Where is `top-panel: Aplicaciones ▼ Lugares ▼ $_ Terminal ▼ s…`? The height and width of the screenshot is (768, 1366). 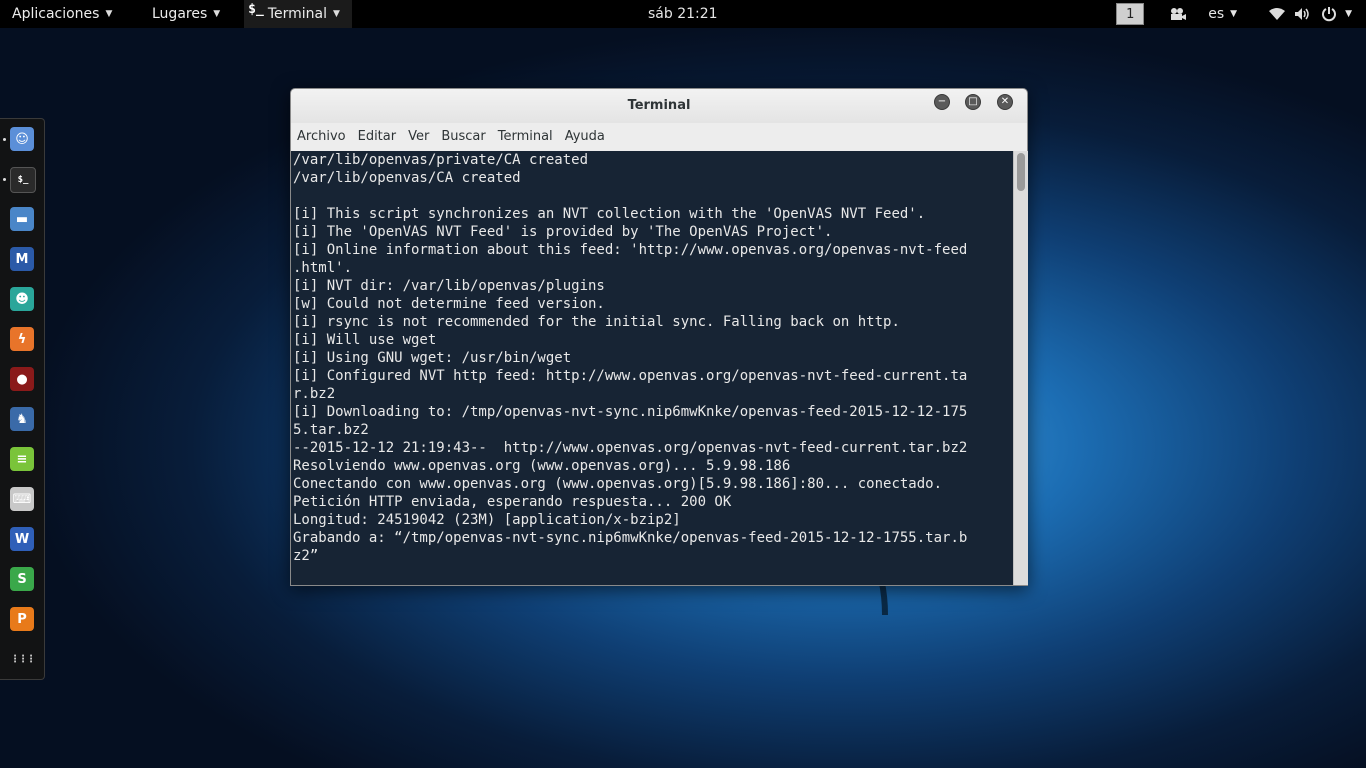
top-panel: Aplicaciones ▼ Lugares ▼ $_ Terminal ▼ s… is located at coordinates (683, 14).